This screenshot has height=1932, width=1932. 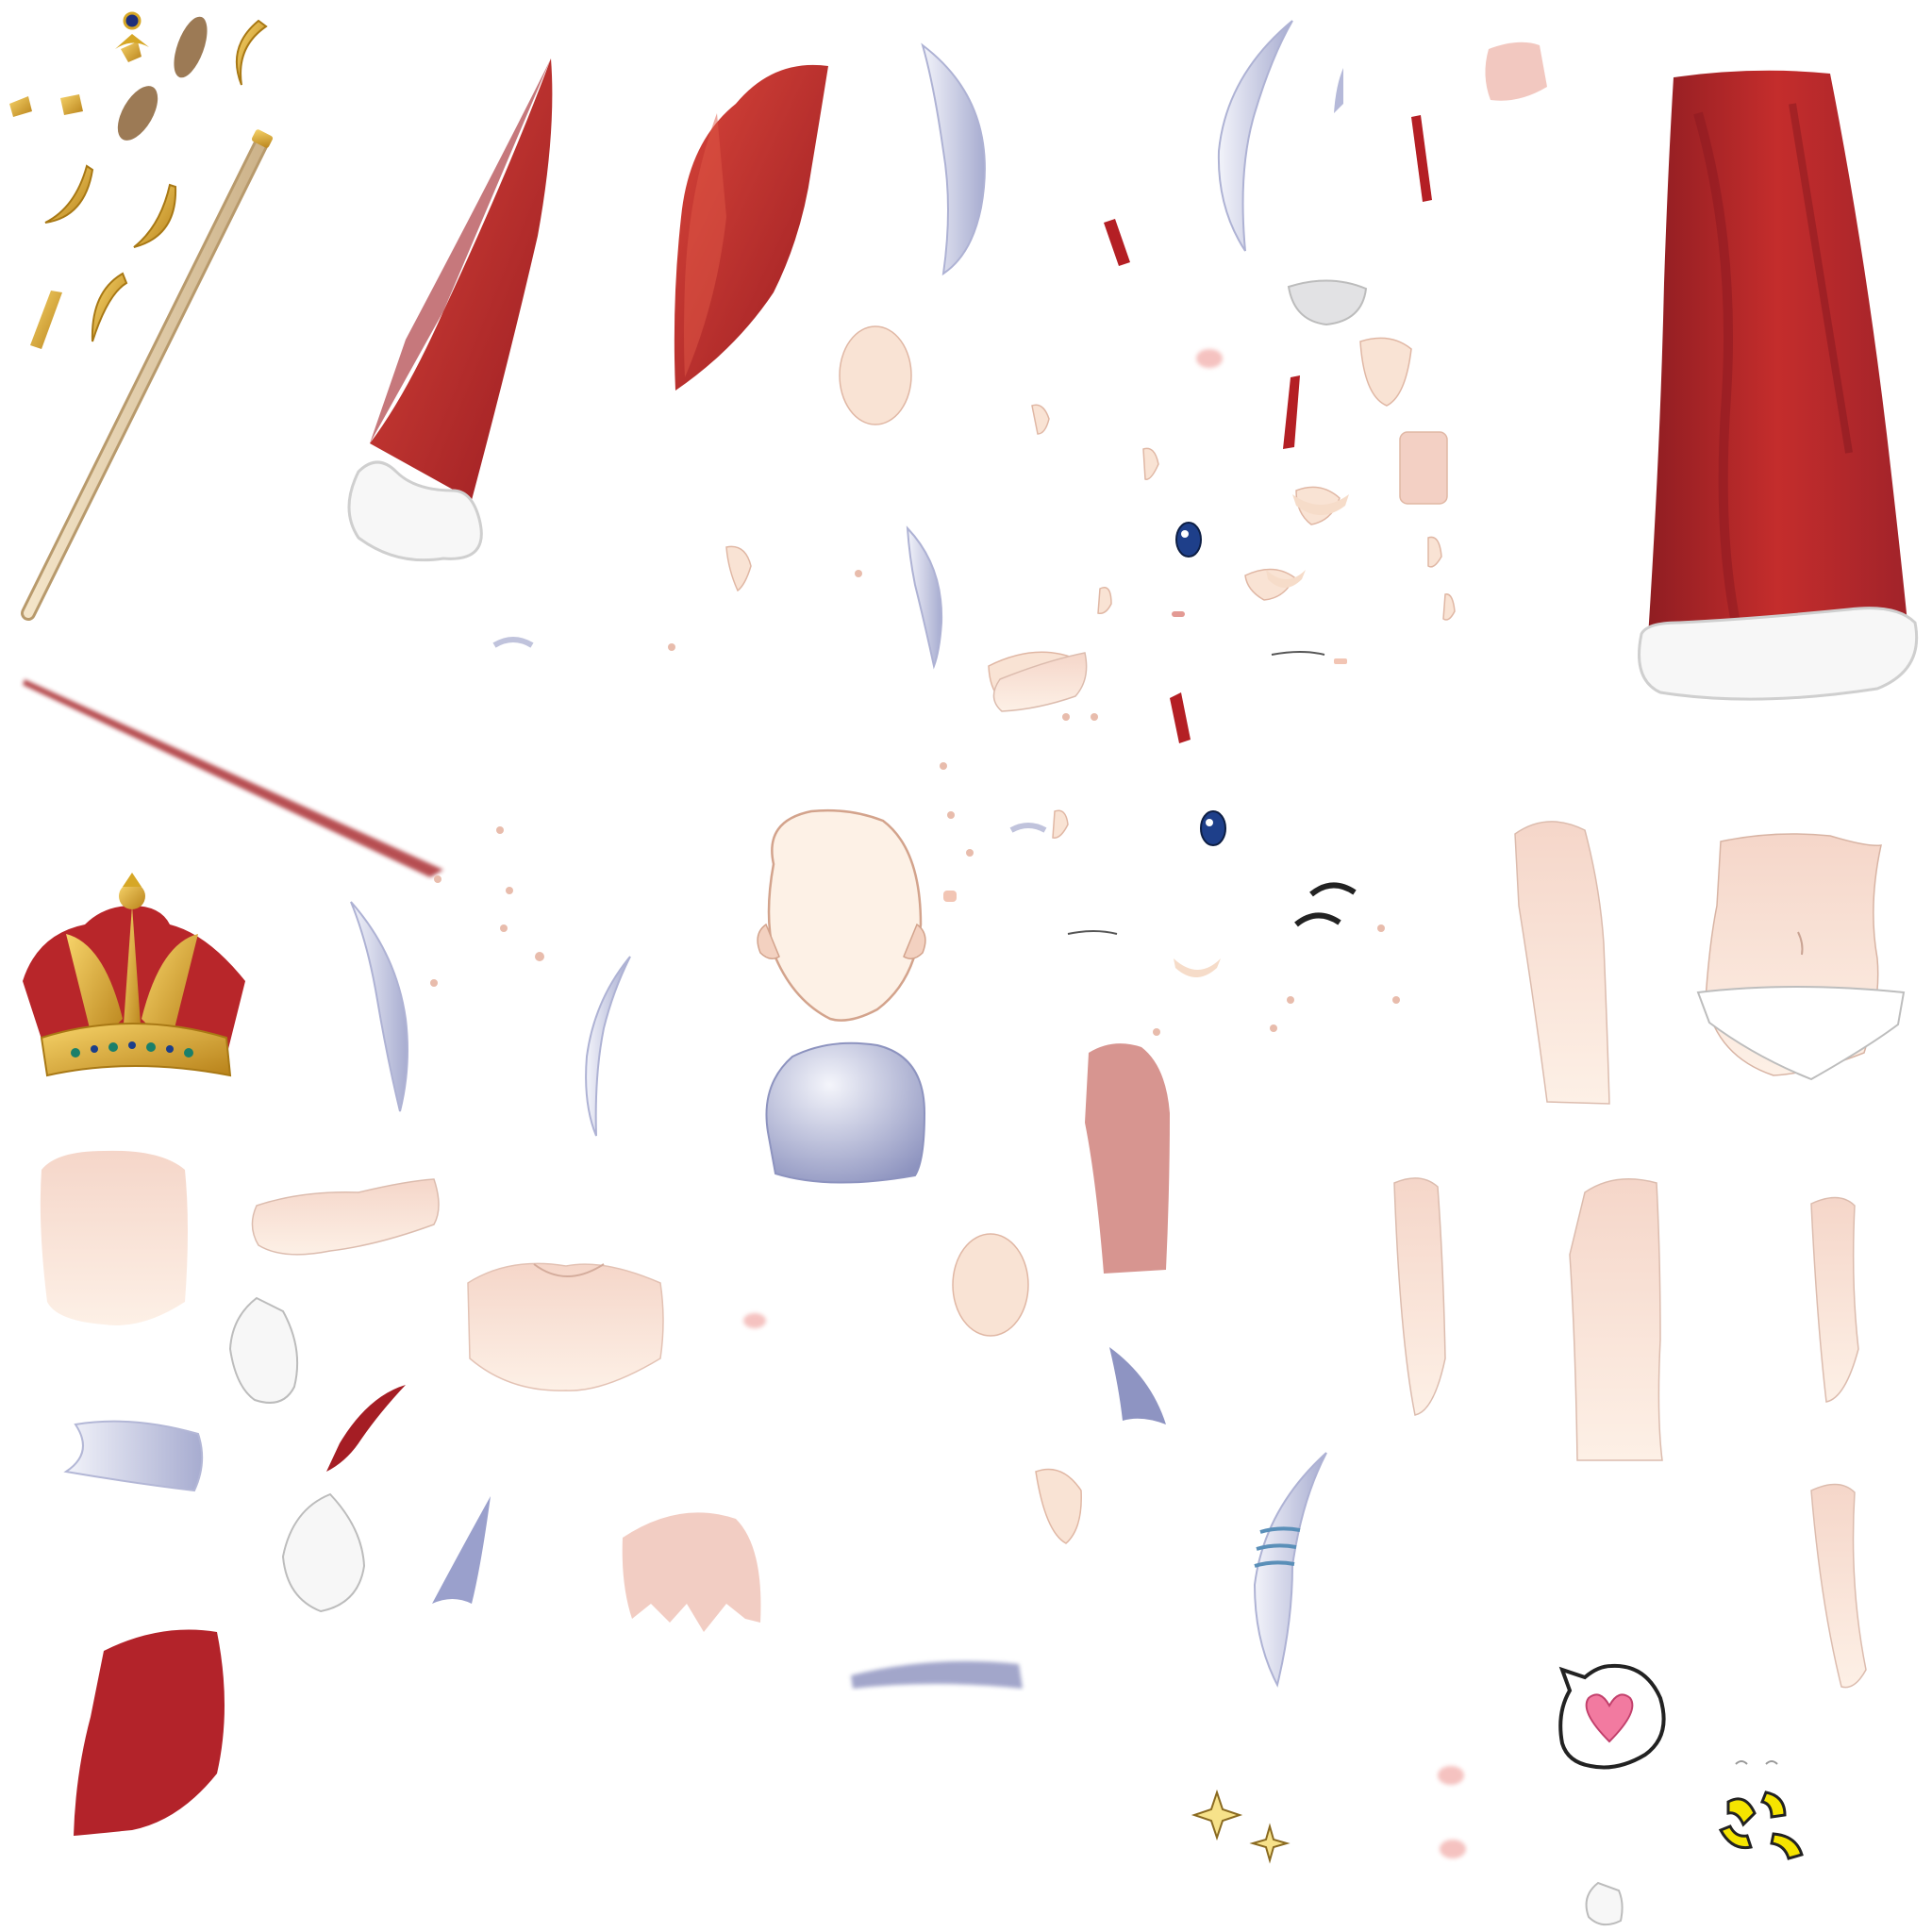 I want to click on back-panel, so click(x=114, y=1238).